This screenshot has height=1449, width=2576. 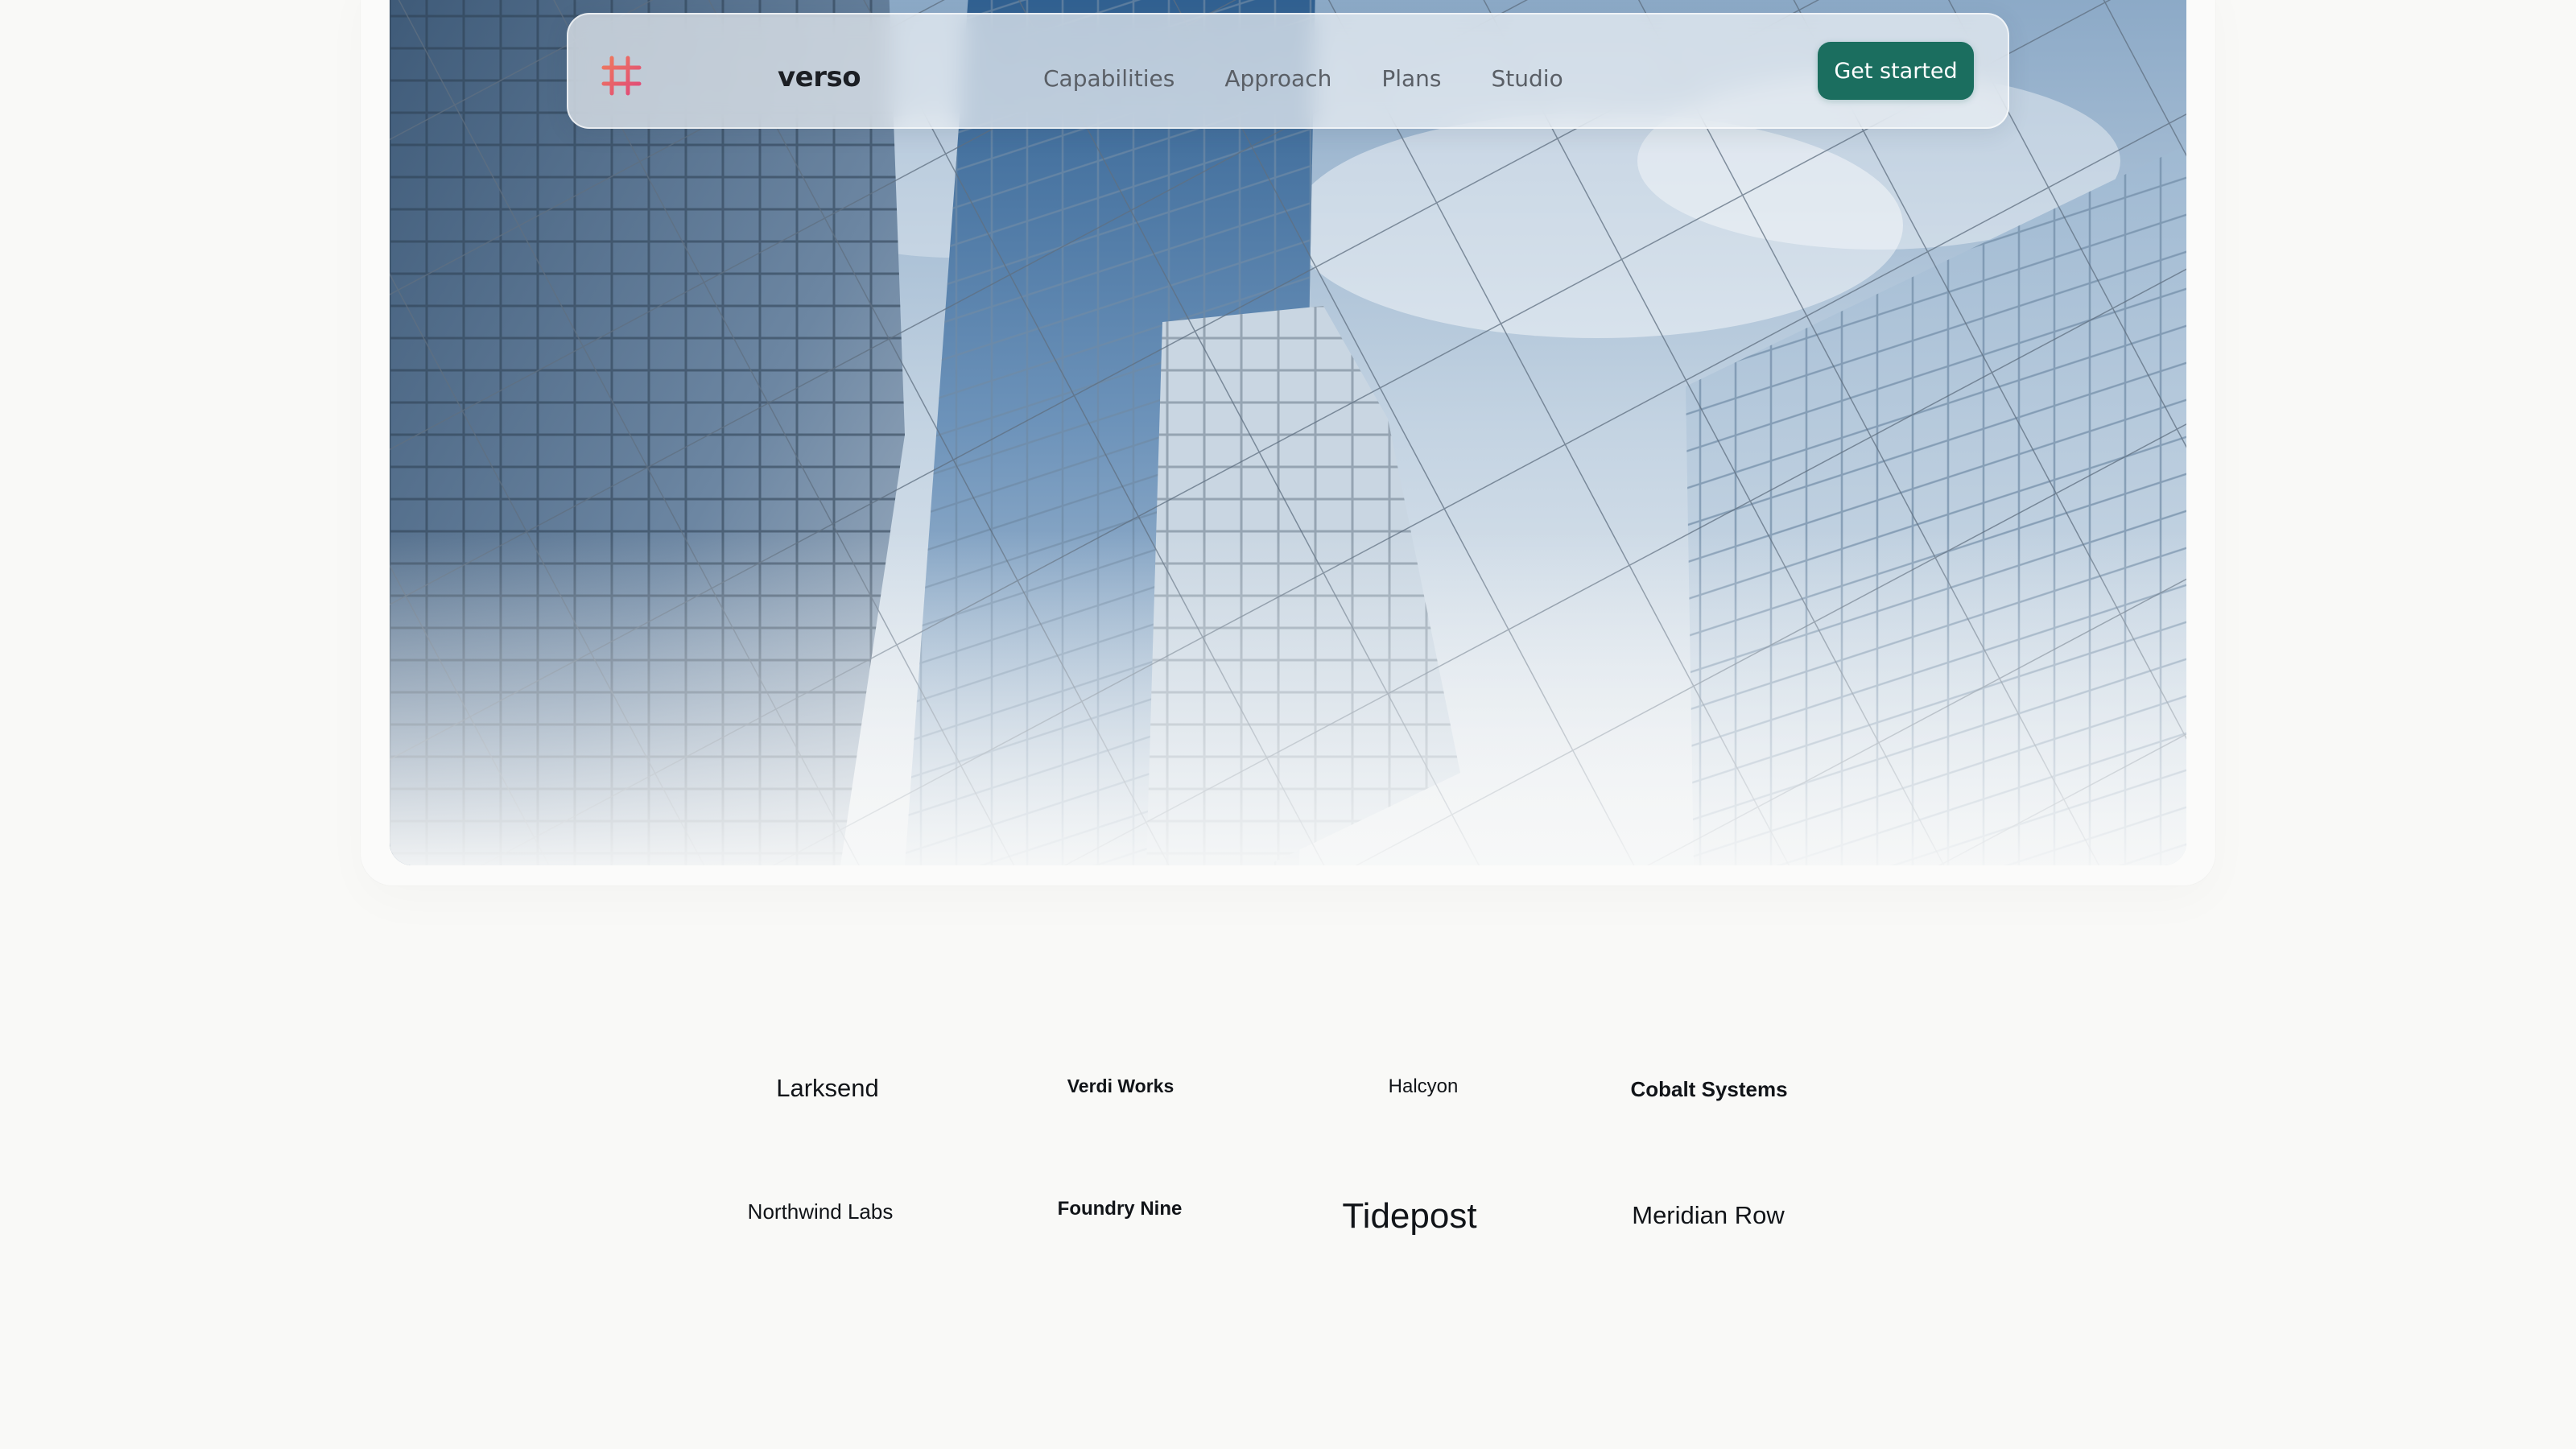 I want to click on client-logo-northwind-labs: Northwind Labs, so click(x=820, y=1211).